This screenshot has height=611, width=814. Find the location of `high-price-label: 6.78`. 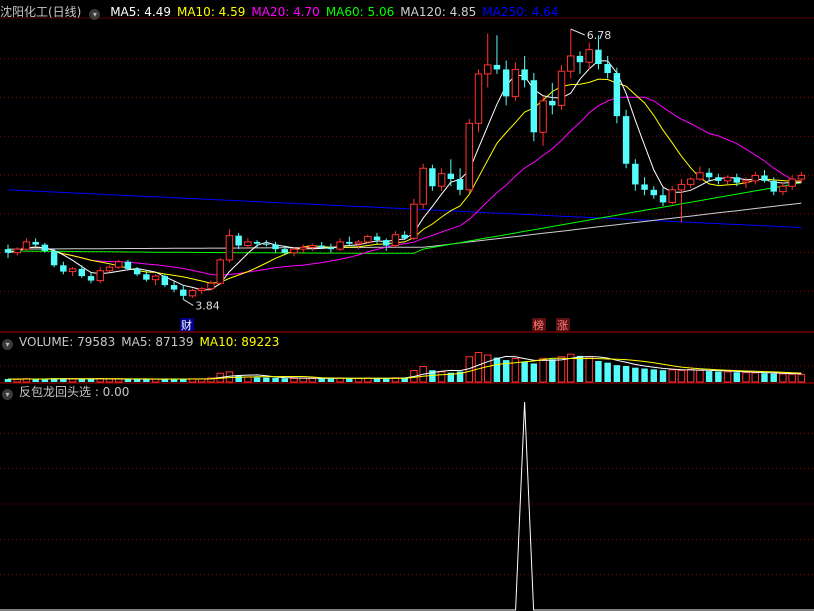

high-price-label: 6.78 is located at coordinates (599, 35).